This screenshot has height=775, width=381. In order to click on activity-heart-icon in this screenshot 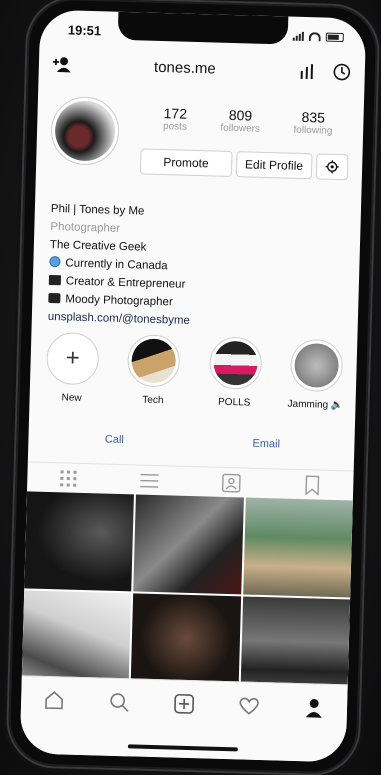, I will do `click(249, 705)`.